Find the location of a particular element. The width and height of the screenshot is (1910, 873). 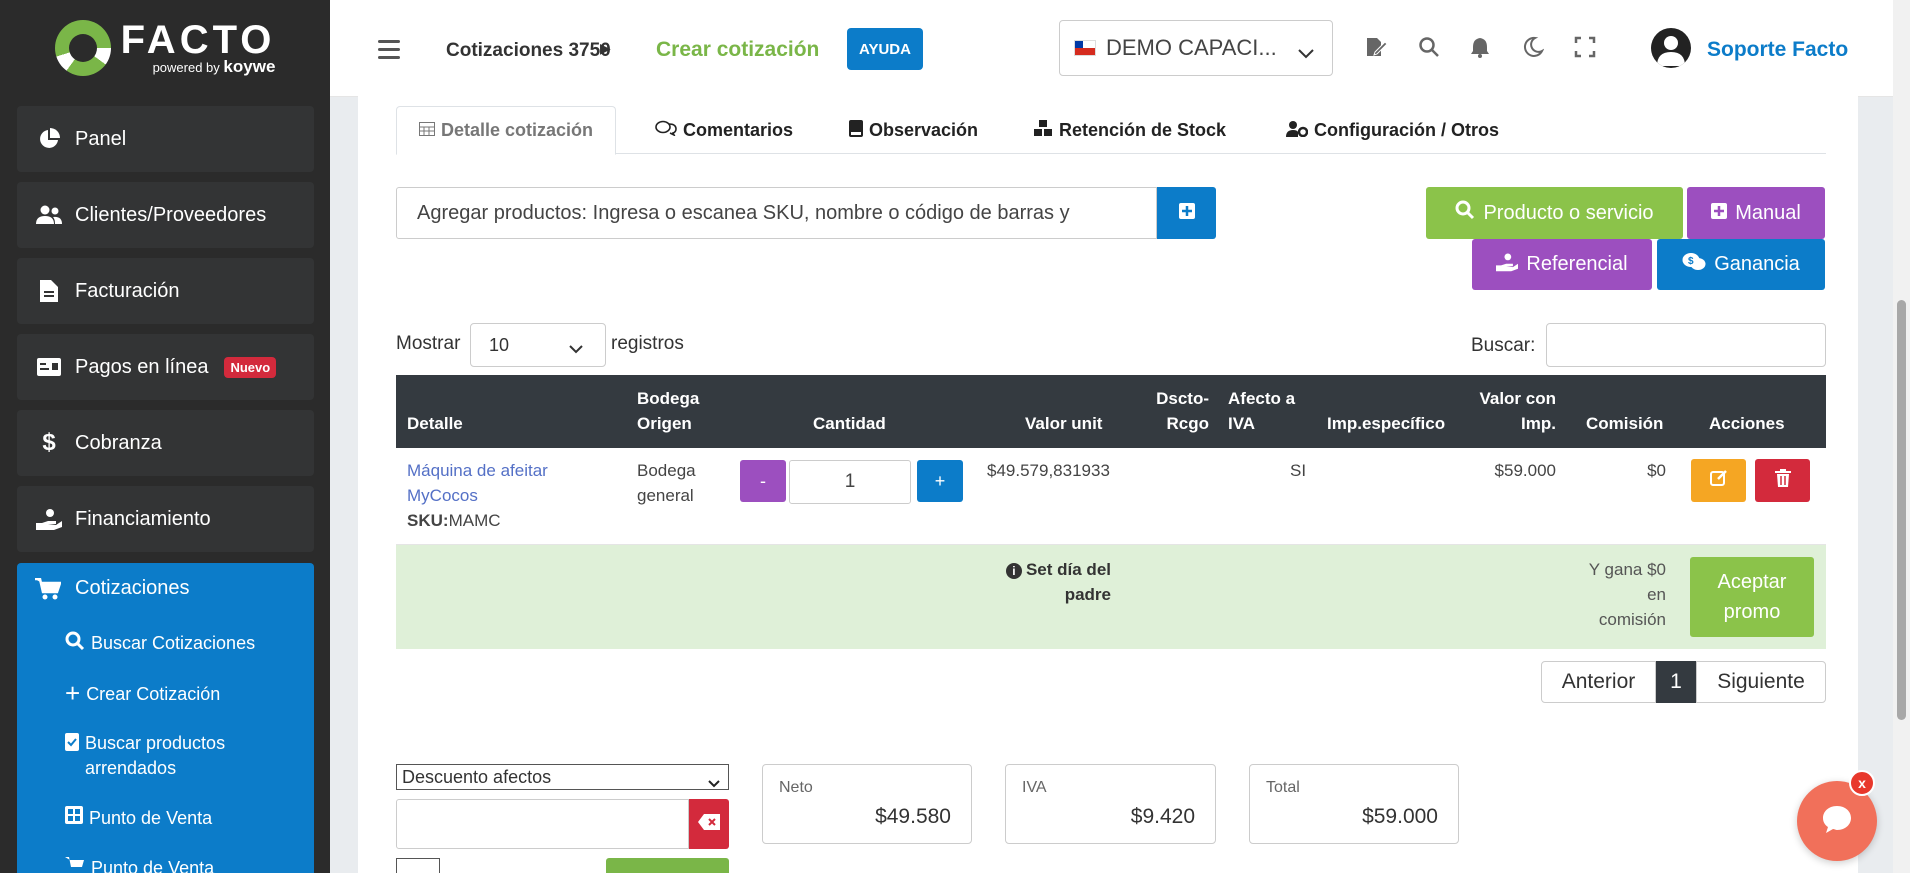

breadcrumb-parent: Cotizaciones 3750 is located at coordinates (528, 51).